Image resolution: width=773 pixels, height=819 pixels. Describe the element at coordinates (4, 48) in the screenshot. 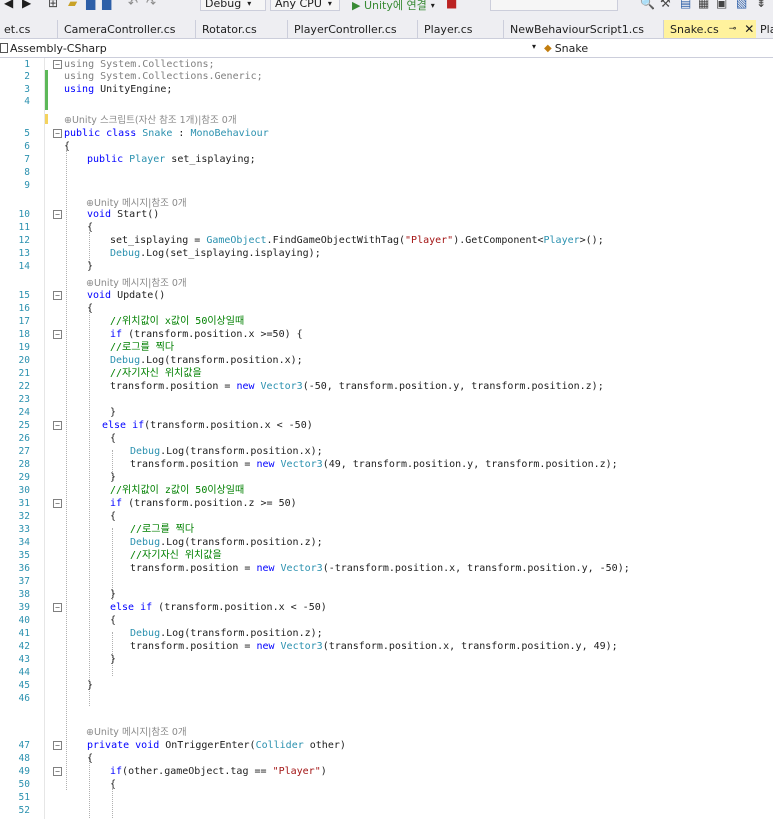

I see `project-icon` at that location.